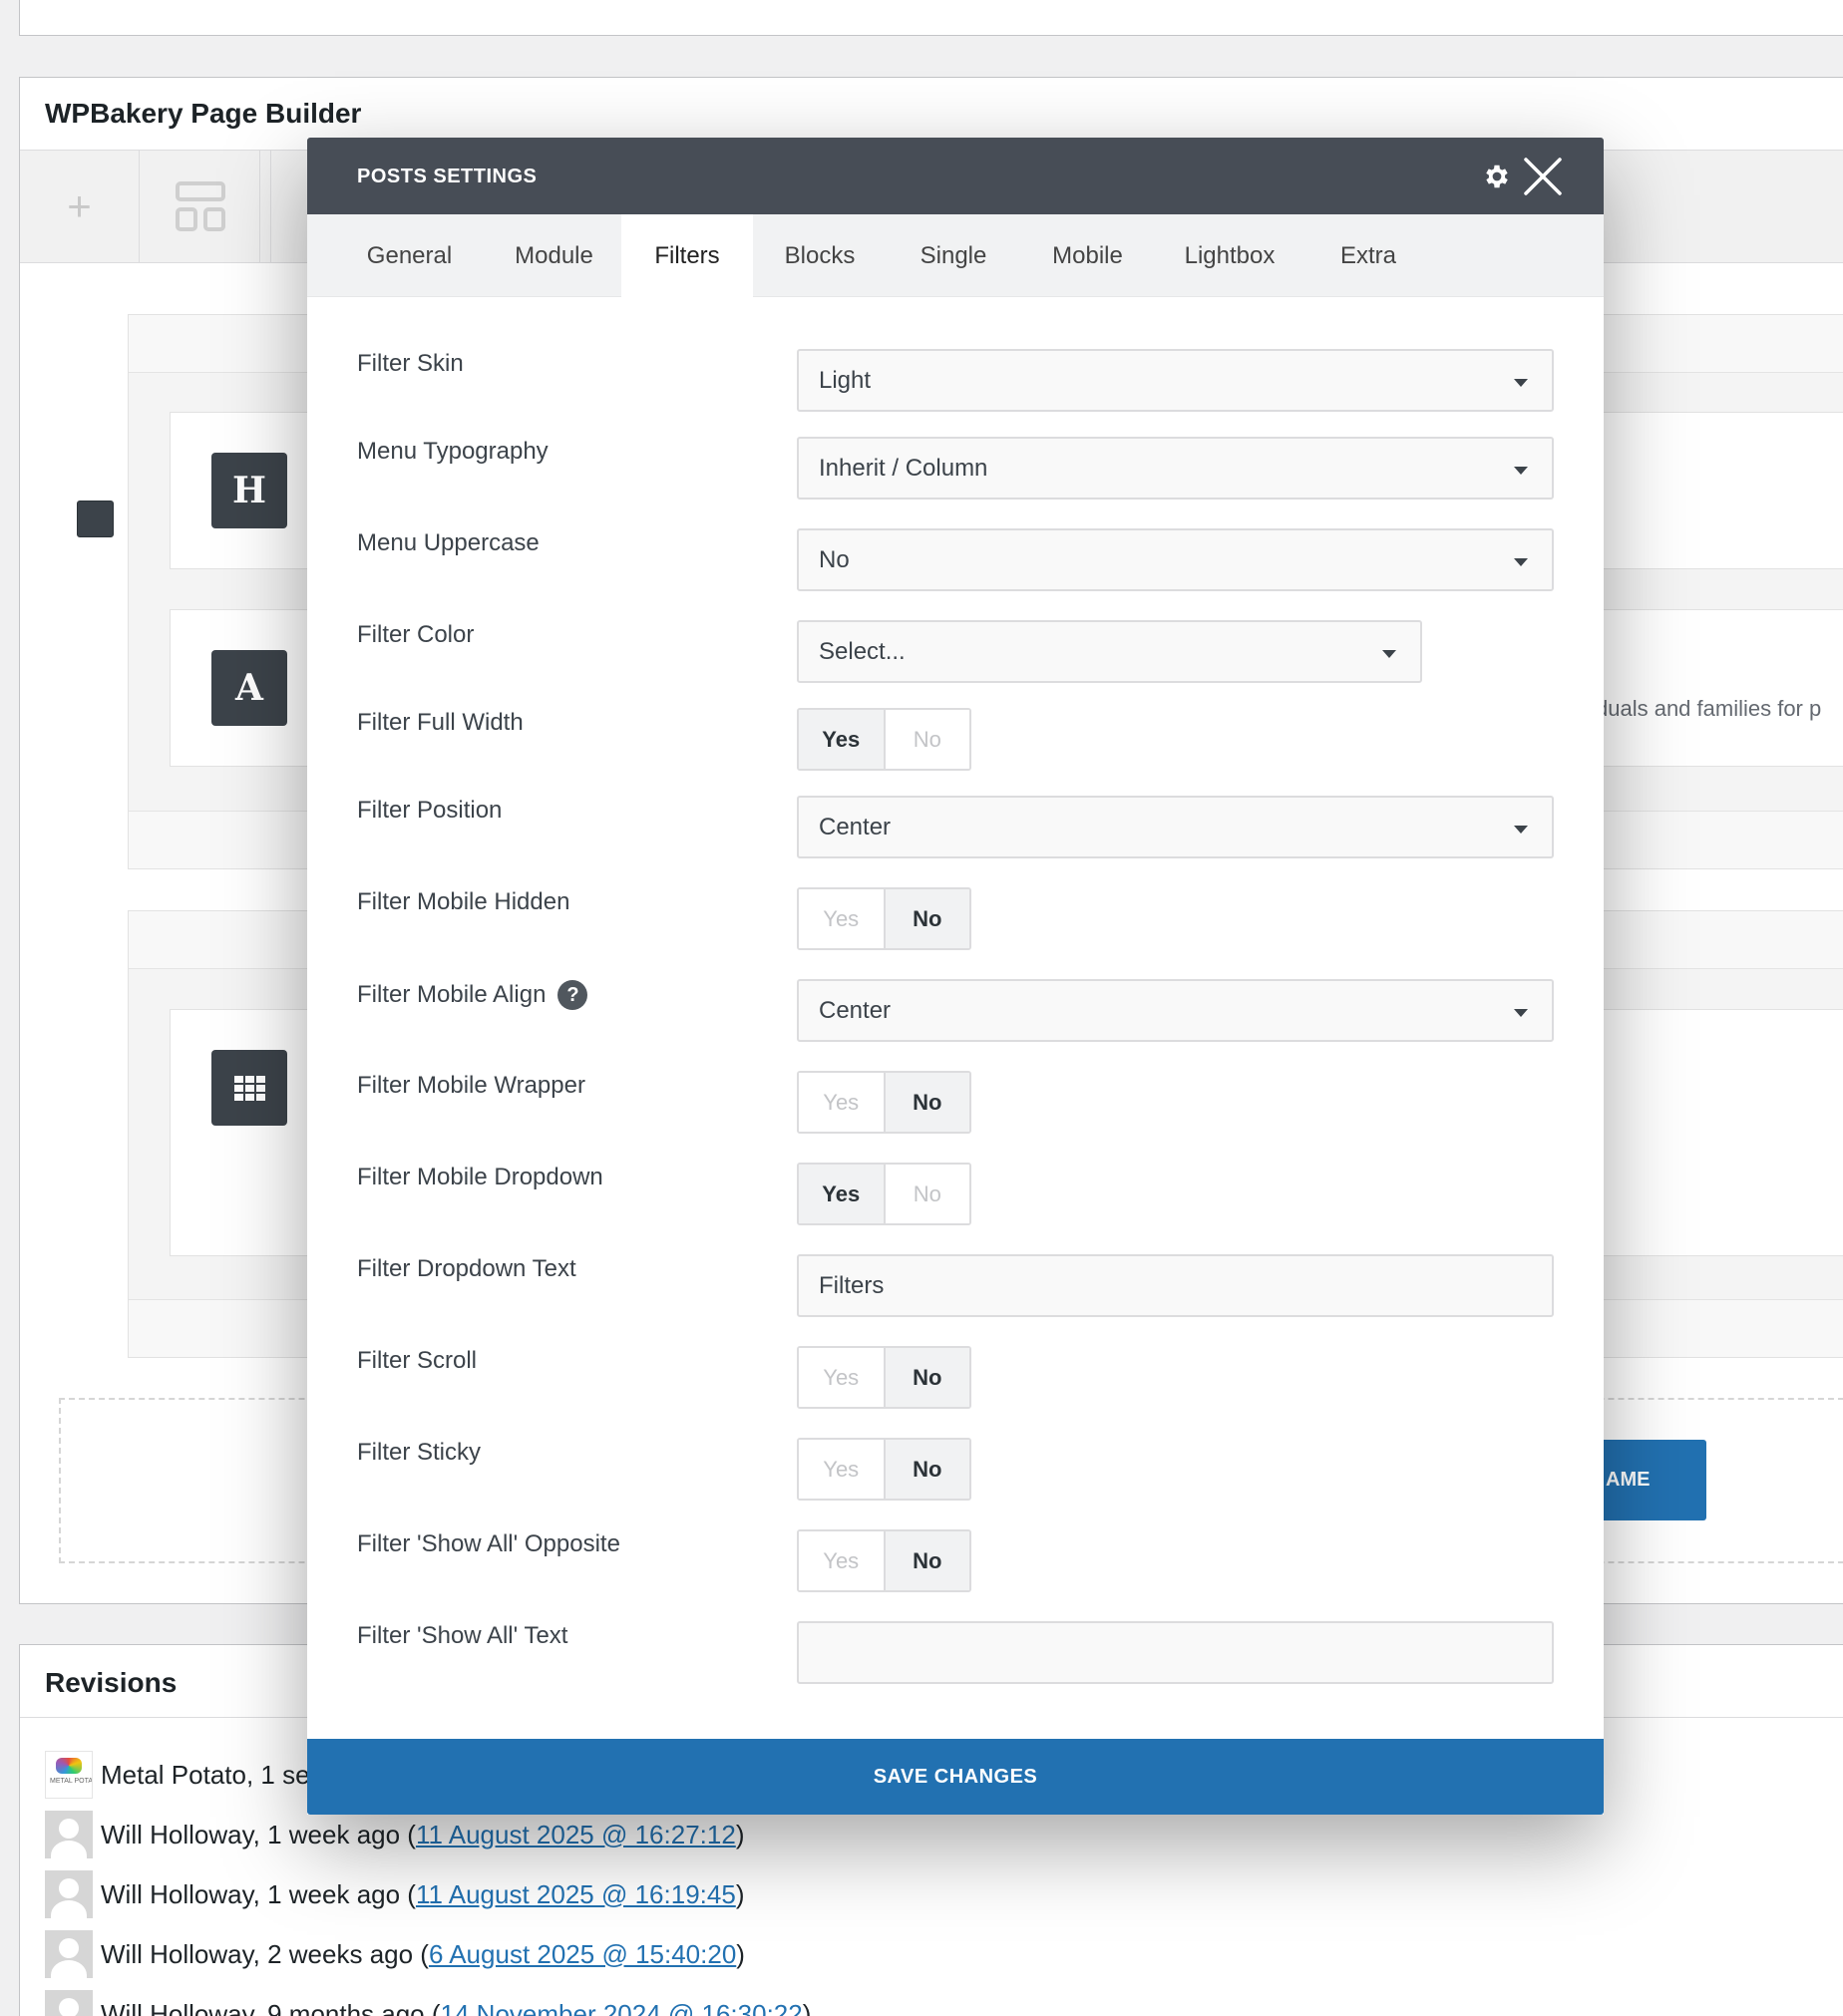 Image resolution: width=1843 pixels, height=2016 pixels. What do you see at coordinates (820, 256) in the screenshot?
I see `tab-blocks: Blocks` at bounding box center [820, 256].